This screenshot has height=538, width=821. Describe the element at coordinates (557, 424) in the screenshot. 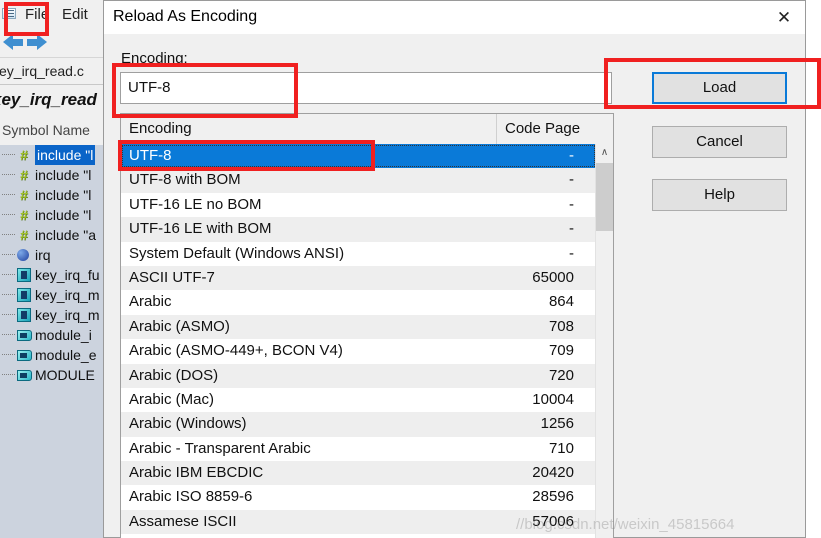

I see `row-code-page: 1256` at that location.